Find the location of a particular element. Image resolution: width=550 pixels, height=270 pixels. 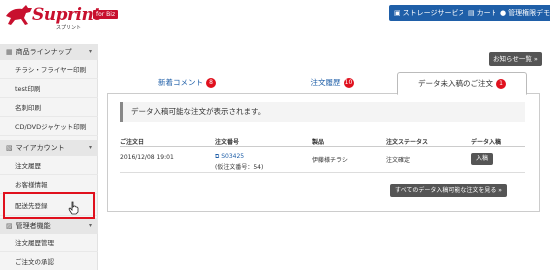

column-header-product: 製品 is located at coordinates (318, 142).